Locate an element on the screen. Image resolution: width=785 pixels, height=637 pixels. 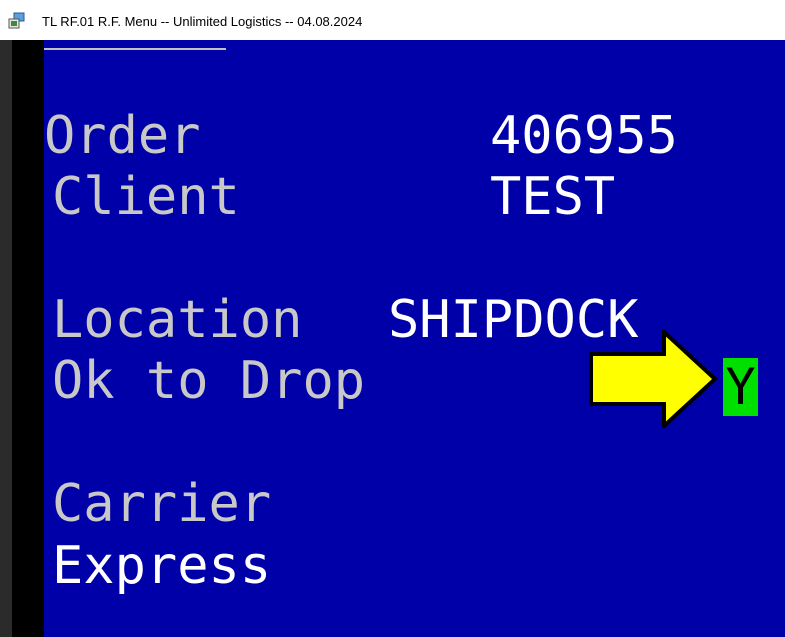
cursor-underline is located at coordinates (135, 49).